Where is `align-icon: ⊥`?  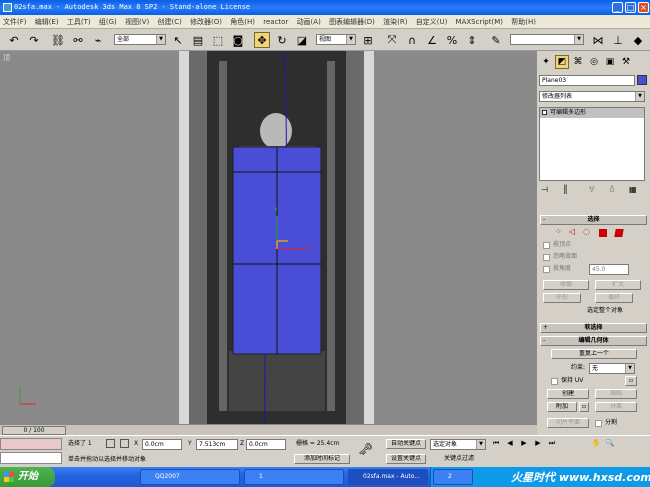
align-icon: ⊥ is located at coordinates (618, 40).